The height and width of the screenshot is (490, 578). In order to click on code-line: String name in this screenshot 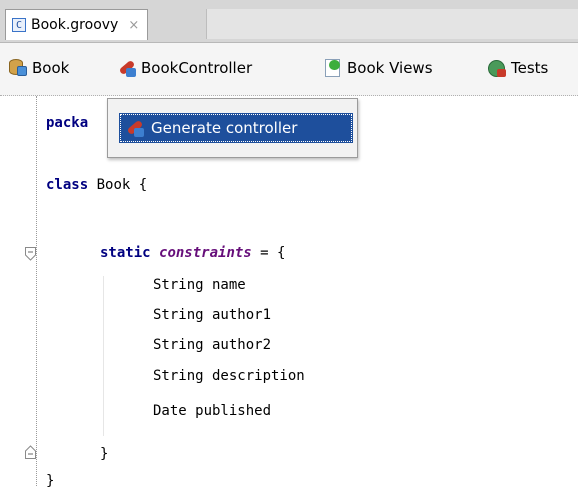, I will do `click(199, 285)`.